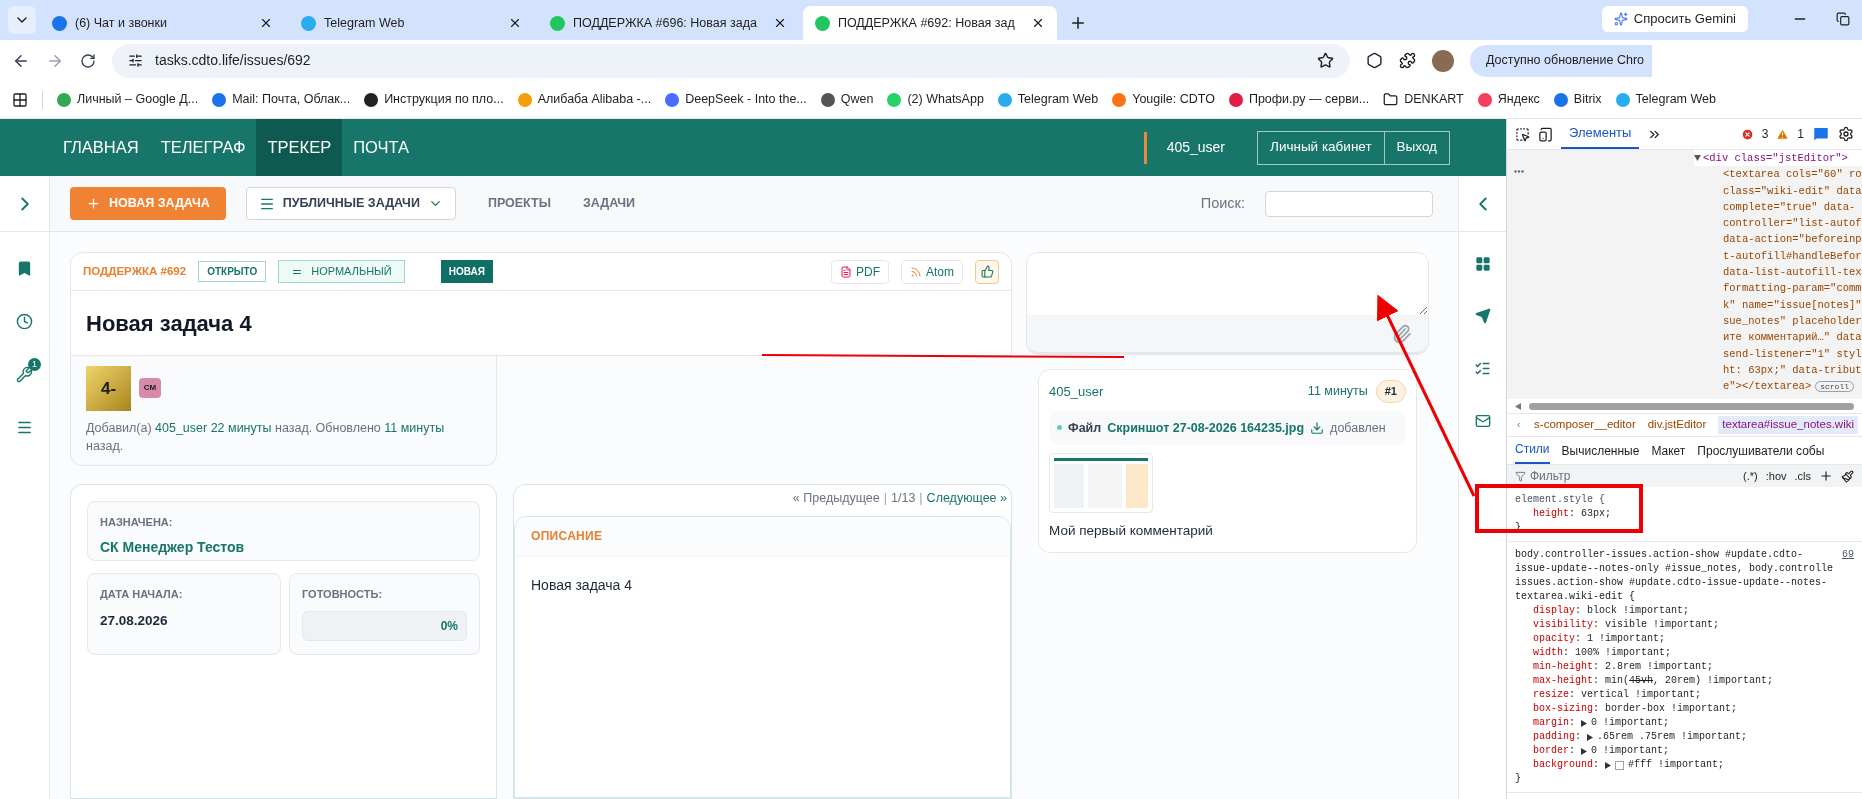 This screenshot has height=799, width=1862. What do you see at coordinates (1674, 19) in the screenshot?
I see `gemini-button: Спросить Gemini` at bounding box center [1674, 19].